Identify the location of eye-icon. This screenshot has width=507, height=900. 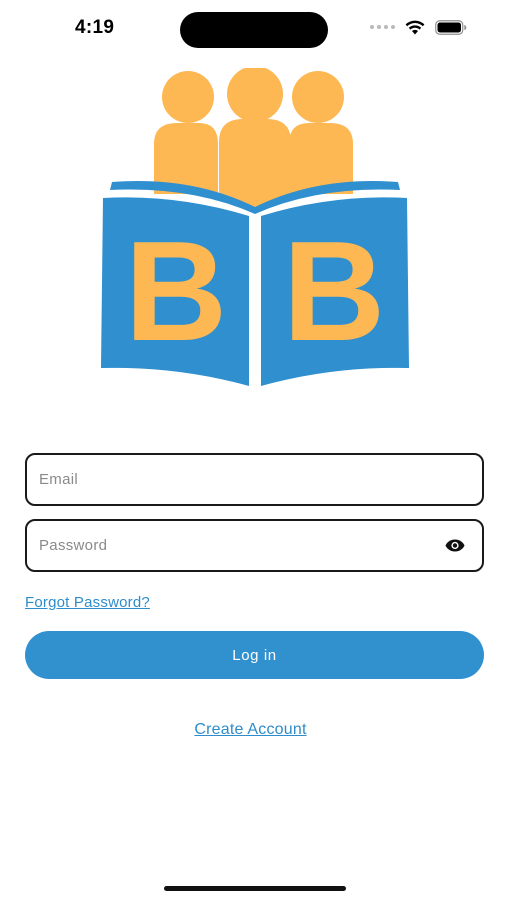
(455, 546).